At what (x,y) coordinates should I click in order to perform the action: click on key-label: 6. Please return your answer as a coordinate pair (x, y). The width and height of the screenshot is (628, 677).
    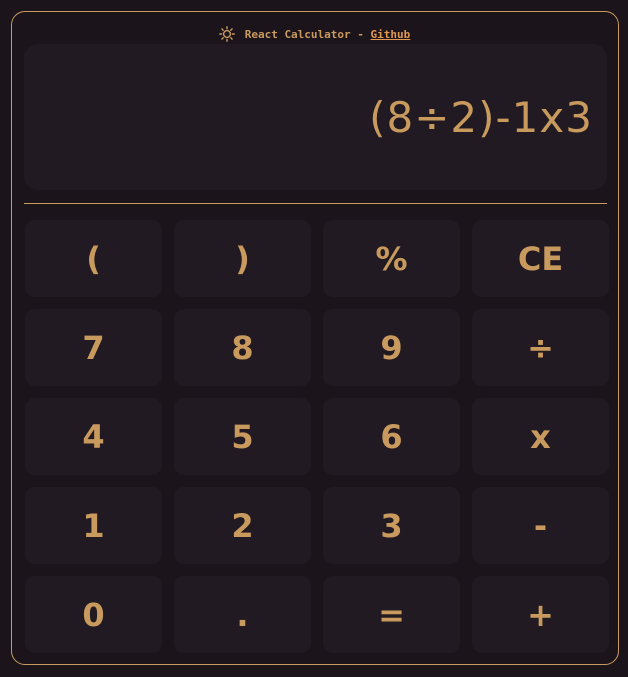
    Looking at the image, I should click on (391, 436).